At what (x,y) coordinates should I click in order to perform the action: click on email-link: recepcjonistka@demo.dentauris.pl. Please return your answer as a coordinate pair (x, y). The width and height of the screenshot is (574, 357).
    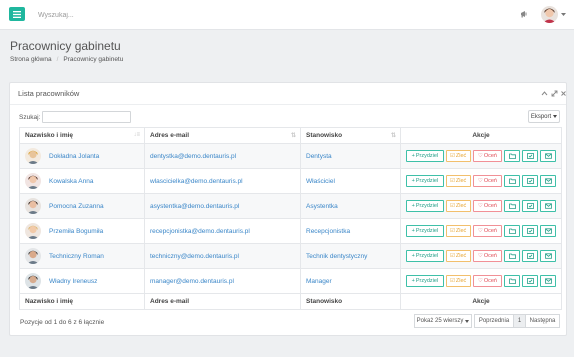
    Looking at the image, I should click on (200, 231).